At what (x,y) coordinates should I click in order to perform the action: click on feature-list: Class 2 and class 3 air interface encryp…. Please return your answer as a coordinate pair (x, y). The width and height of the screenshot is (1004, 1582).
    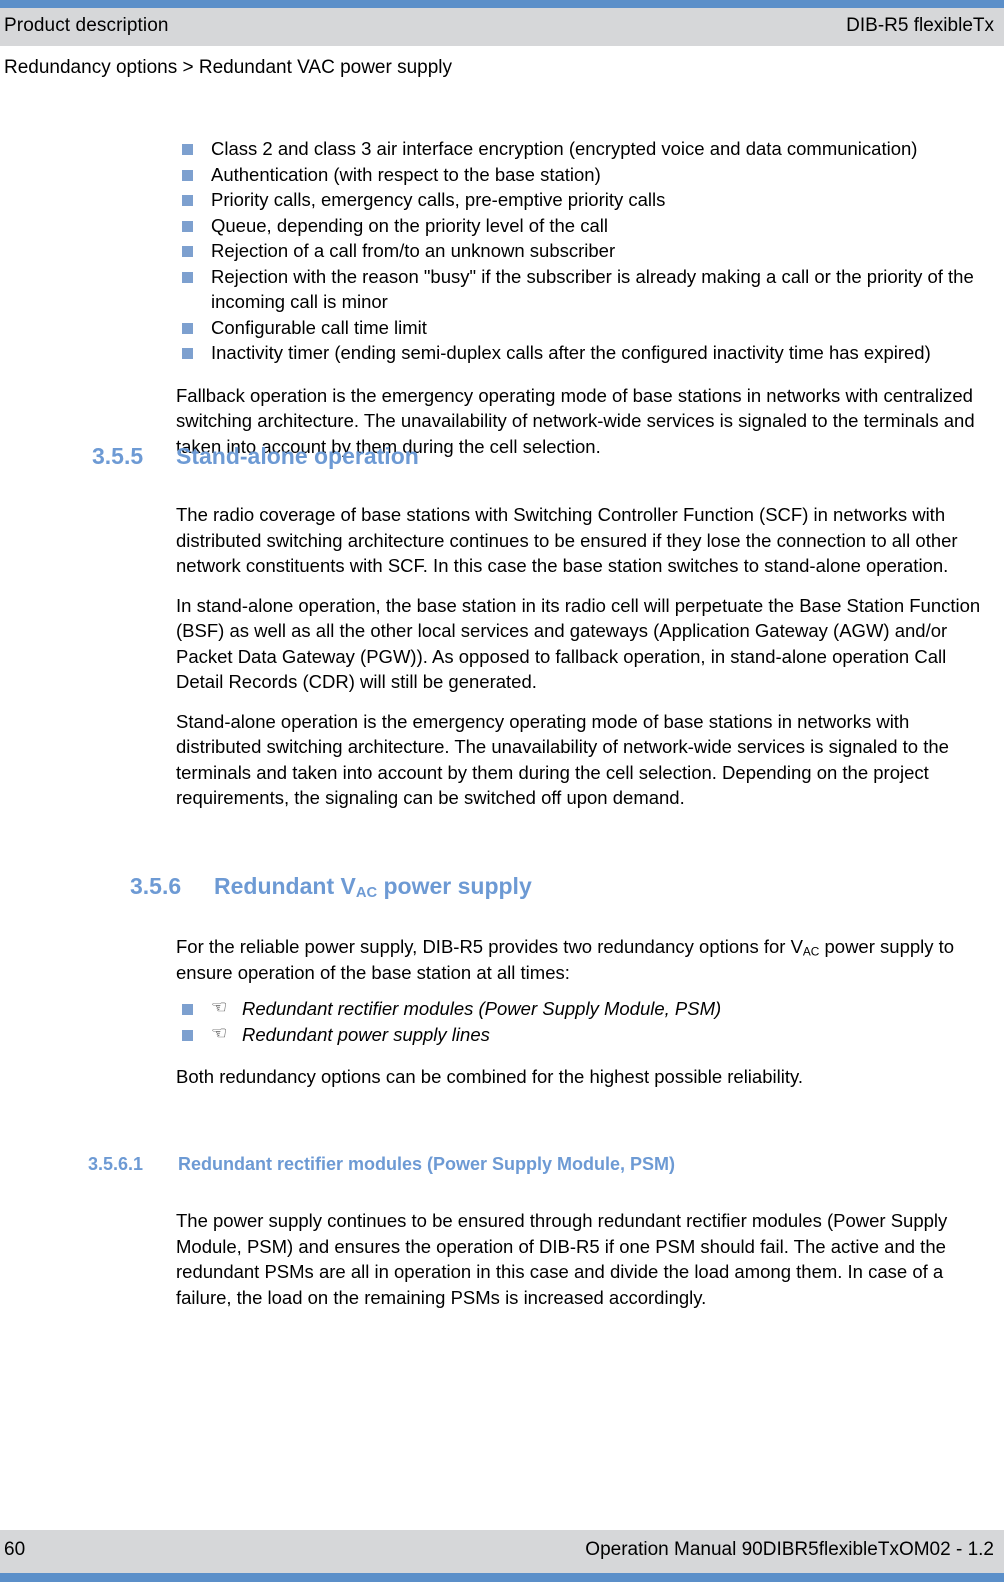
    Looking at the image, I should click on (586, 251).